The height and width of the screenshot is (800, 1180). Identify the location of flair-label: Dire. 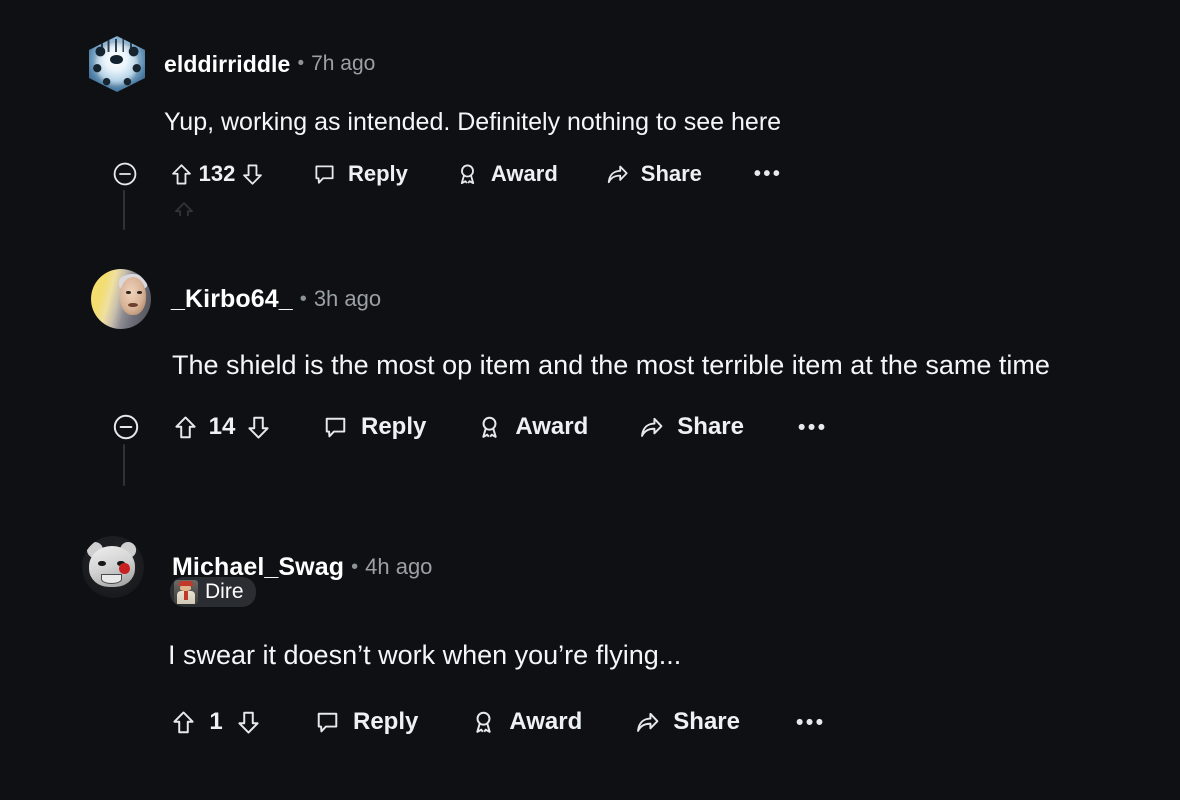
(224, 591).